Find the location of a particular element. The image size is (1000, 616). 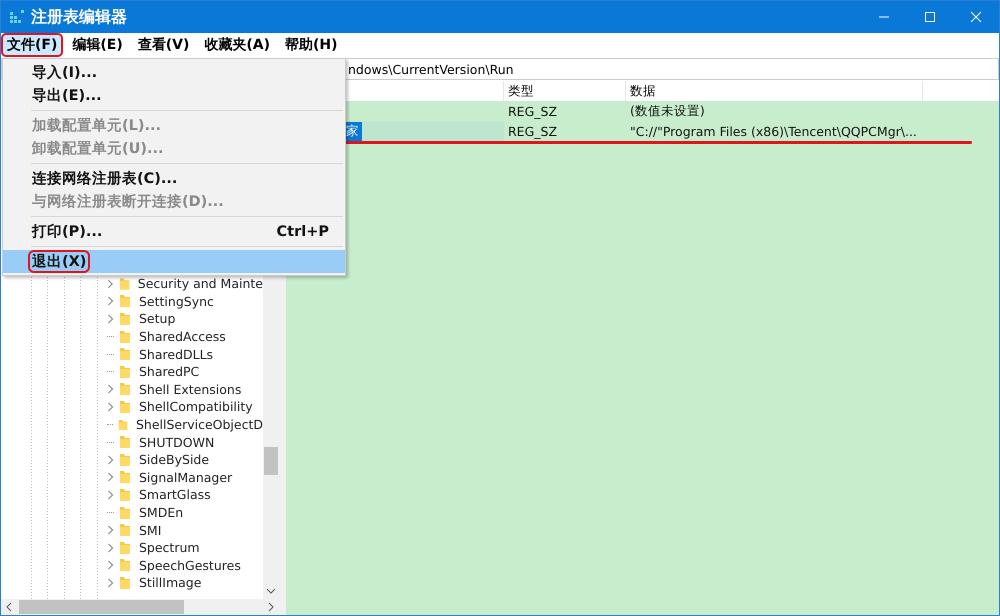

close-icon is located at coordinates (976, 17).